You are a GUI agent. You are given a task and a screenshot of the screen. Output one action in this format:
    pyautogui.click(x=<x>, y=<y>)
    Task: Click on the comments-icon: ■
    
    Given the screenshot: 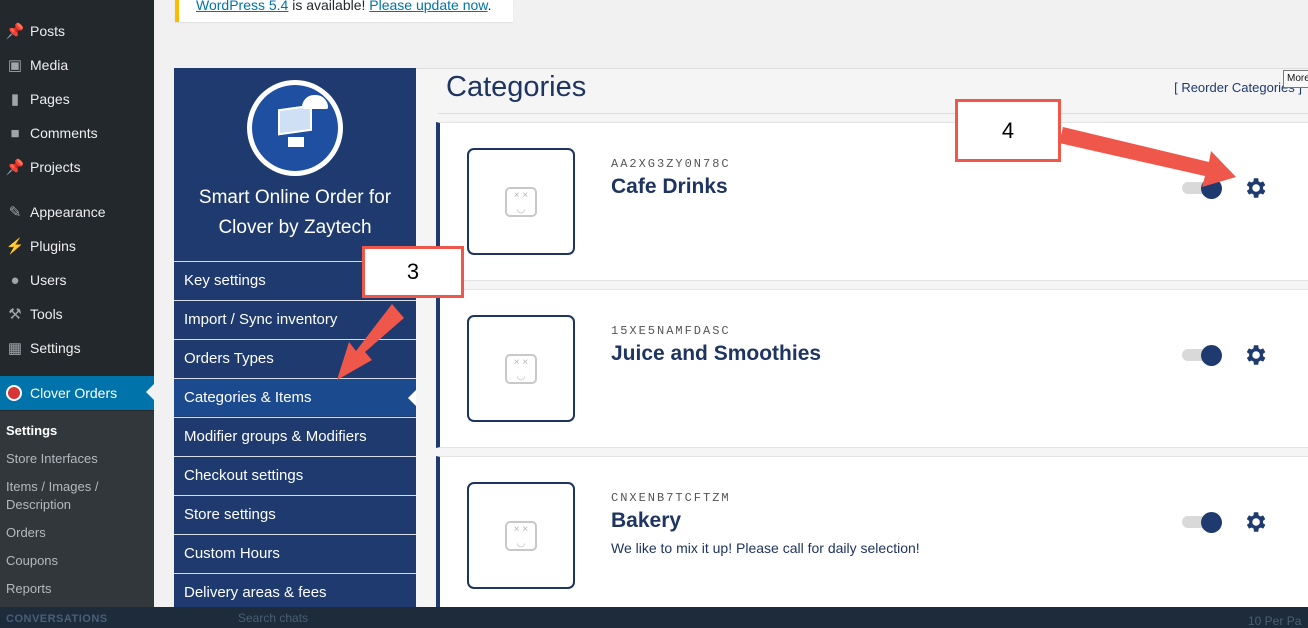 What is the action you would take?
    pyautogui.click(x=15, y=133)
    